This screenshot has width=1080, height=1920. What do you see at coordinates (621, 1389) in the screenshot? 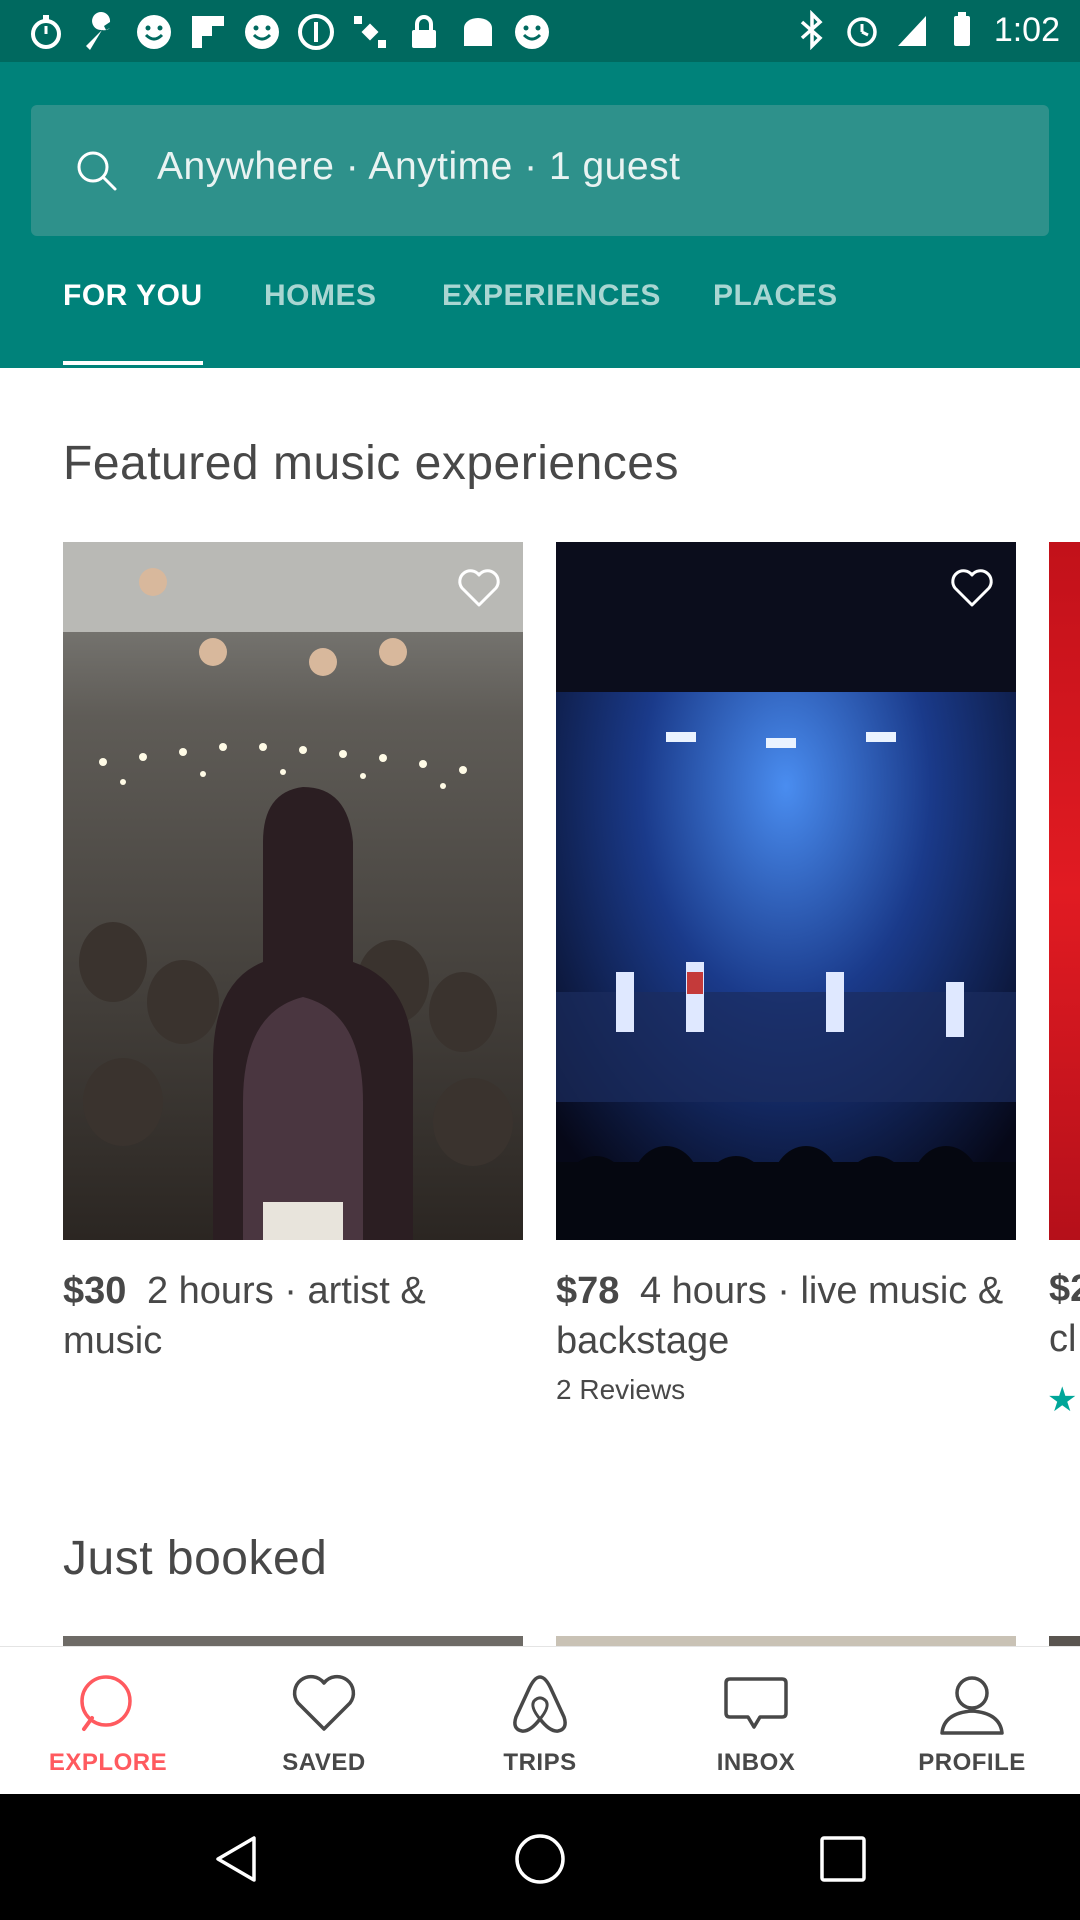
I see `review-count: 2 Reviews` at bounding box center [621, 1389].